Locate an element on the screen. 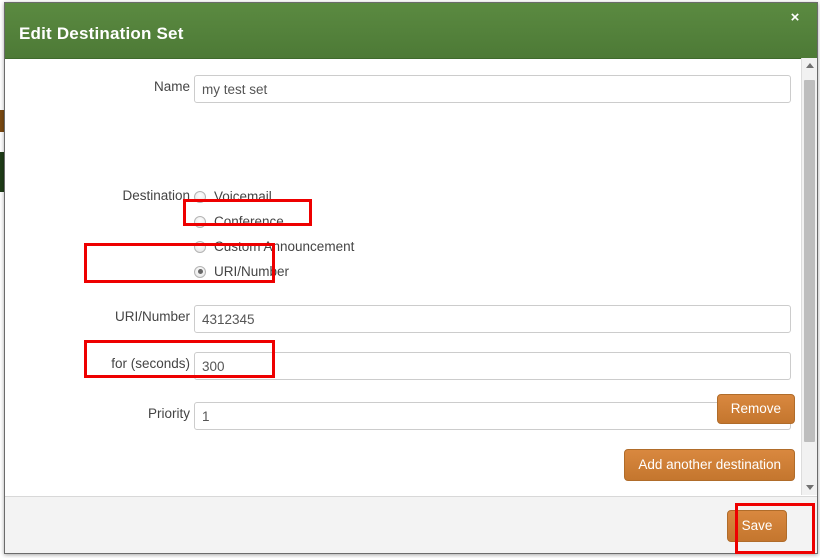  priority-label: Priority is located at coordinates (168, 413).